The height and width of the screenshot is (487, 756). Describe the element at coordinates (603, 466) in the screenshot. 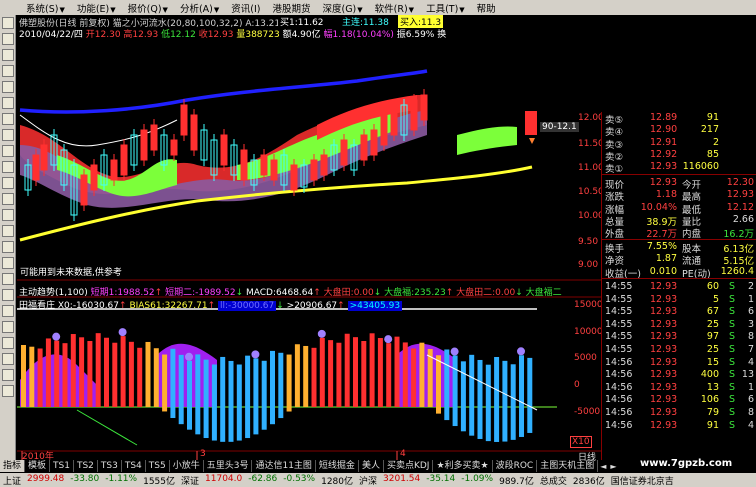

I see `tab-prev-icon: ◄` at that location.